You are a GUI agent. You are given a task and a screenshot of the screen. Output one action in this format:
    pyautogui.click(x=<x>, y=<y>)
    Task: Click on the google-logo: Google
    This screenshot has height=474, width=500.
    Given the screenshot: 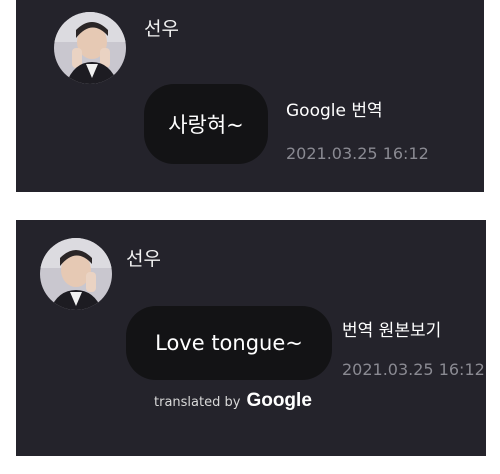 What is the action you would take?
    pyautogui.click(x=279, y=400)
    